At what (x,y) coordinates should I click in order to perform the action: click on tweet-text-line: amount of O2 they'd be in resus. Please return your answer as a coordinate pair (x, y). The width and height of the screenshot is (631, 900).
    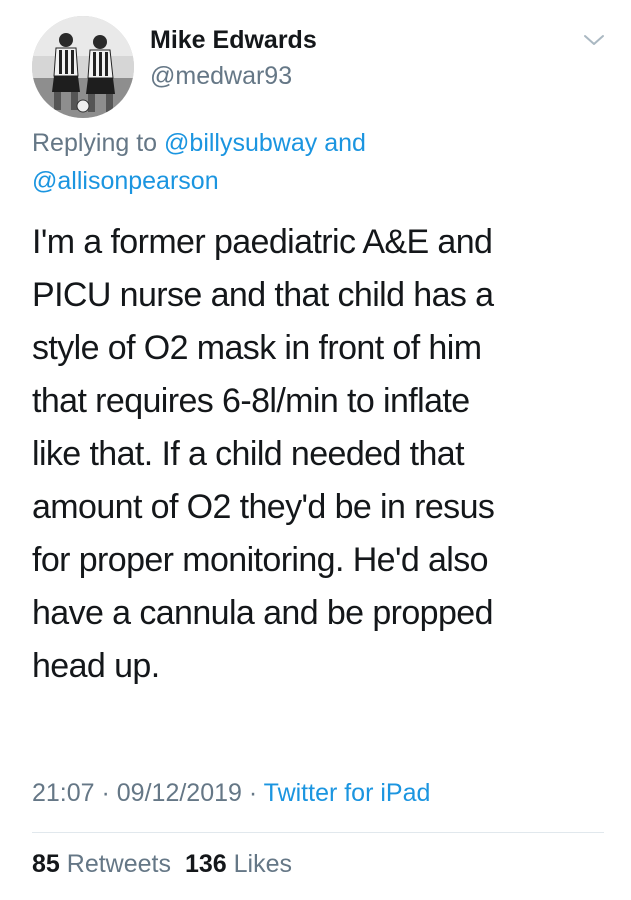
    Looking at the image, I should click on (263, 507).